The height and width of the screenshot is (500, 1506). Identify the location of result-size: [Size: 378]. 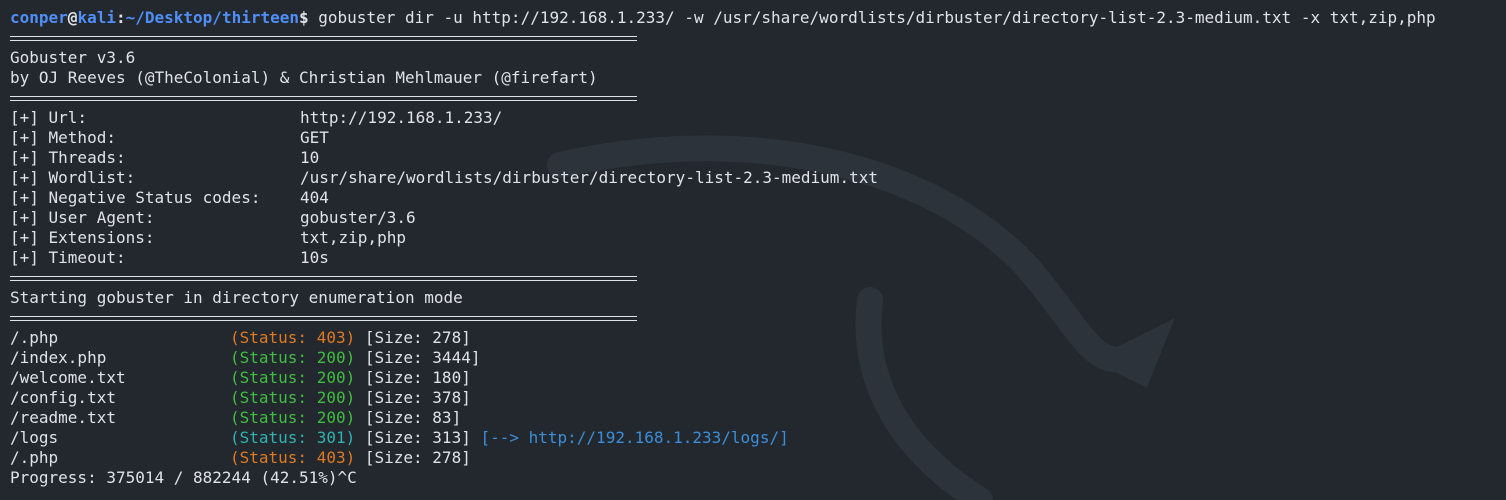
(413, 397).